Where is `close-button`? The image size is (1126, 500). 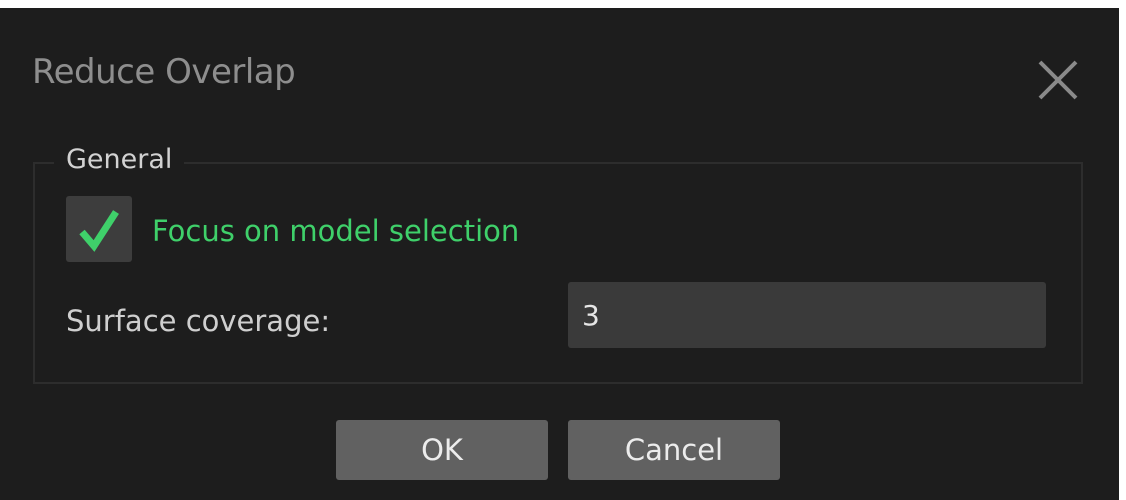
close-button is located at coordinates (1058, 80).